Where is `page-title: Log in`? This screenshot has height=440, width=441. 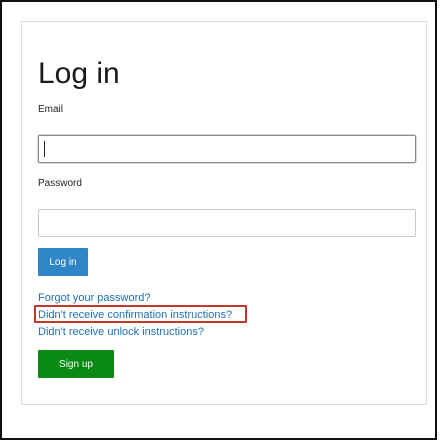 page-title: Log in is located at coordinates (79, 73).